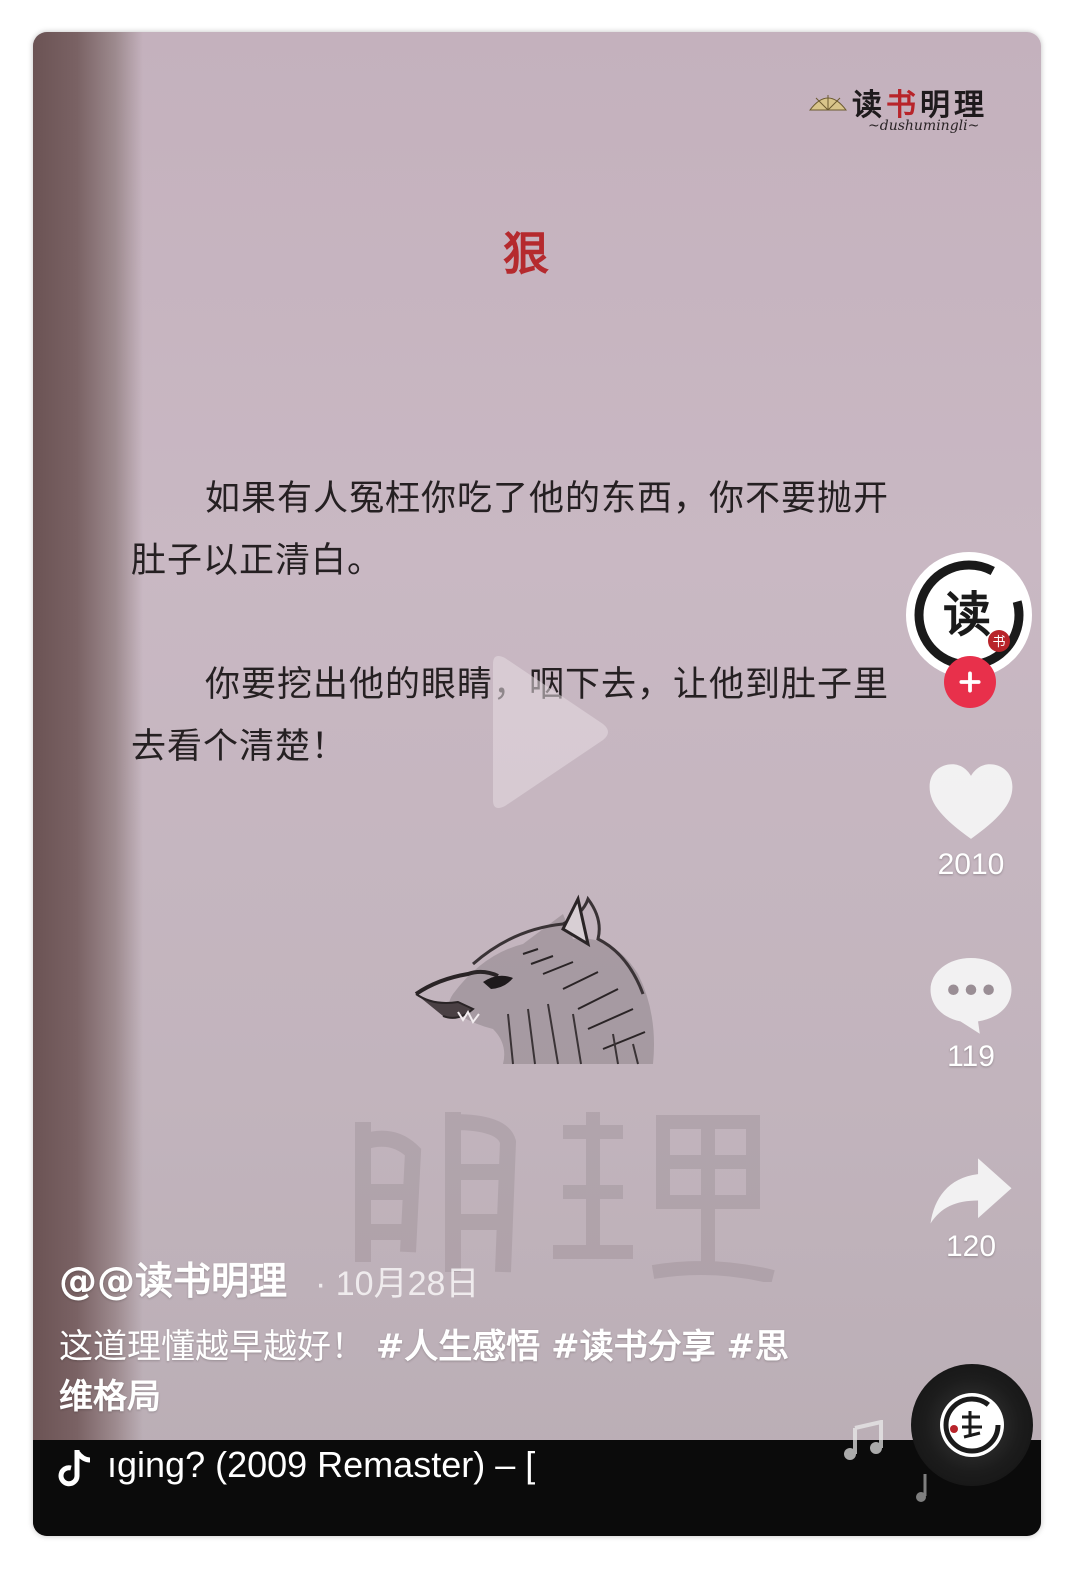 This screenshot has height=1578, width=1080. Describe the element at coordinates (633, 1347) in the screenshot. I see `hashtag-2: #读书分享` at that location.